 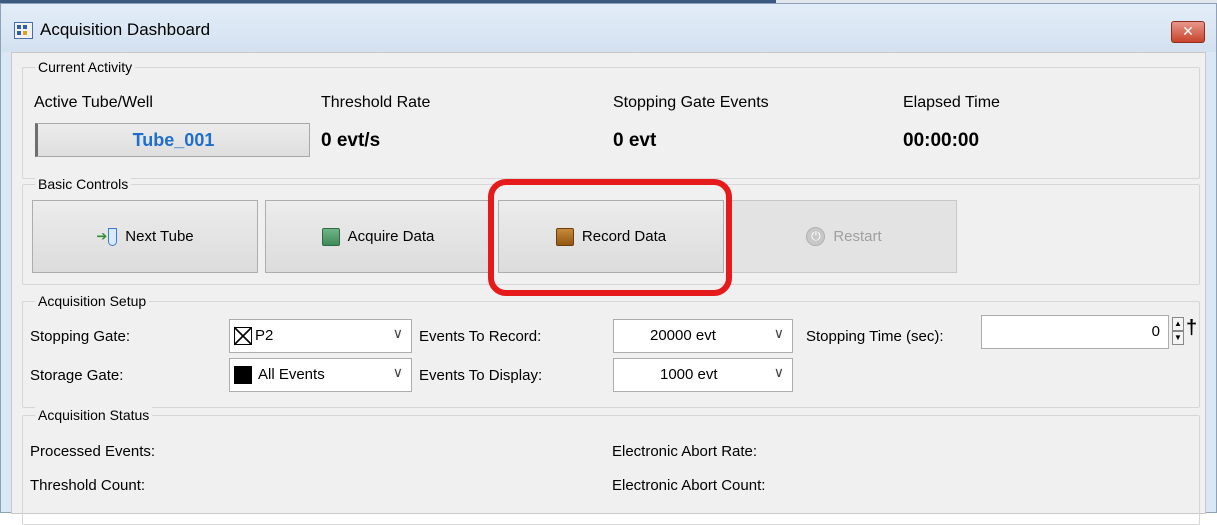 What do you see at coordinates (172, 140) in the screenshot?
I see `active-tube-value: Tube_001` at bounding box center [172, 140].